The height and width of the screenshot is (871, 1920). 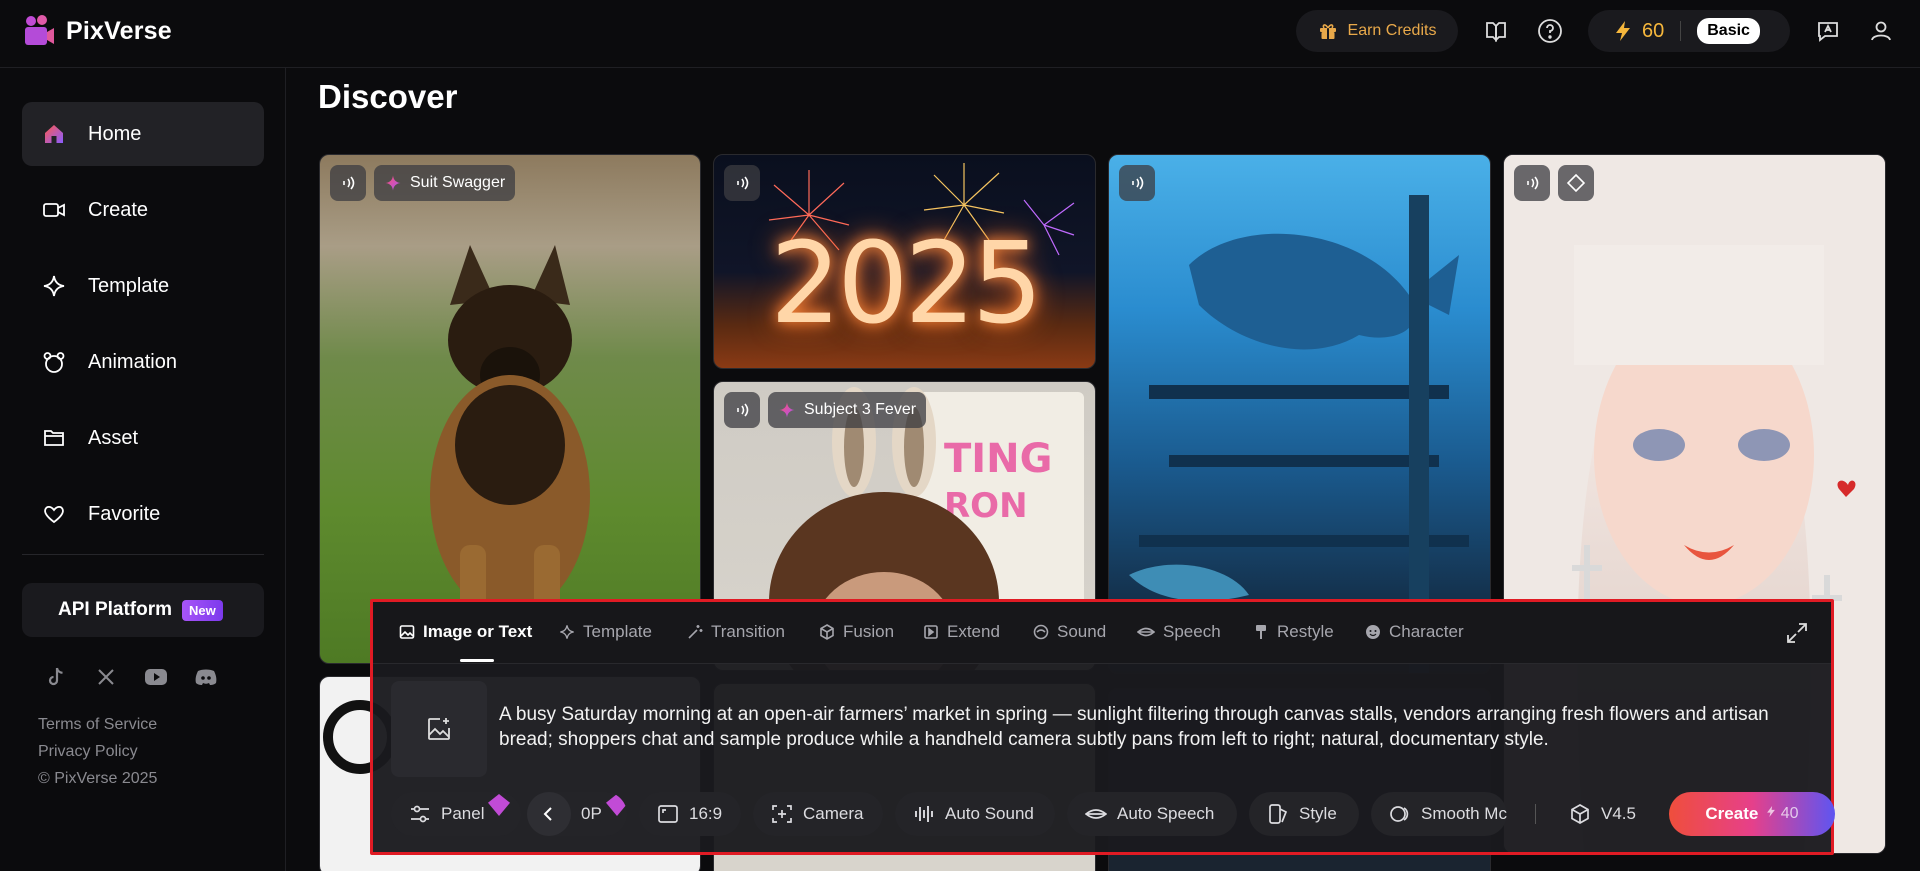 What do you see at coordinates (833, 813) in the screenshot?
I see `camera-label: Camera` at bounding box center [833, 813].